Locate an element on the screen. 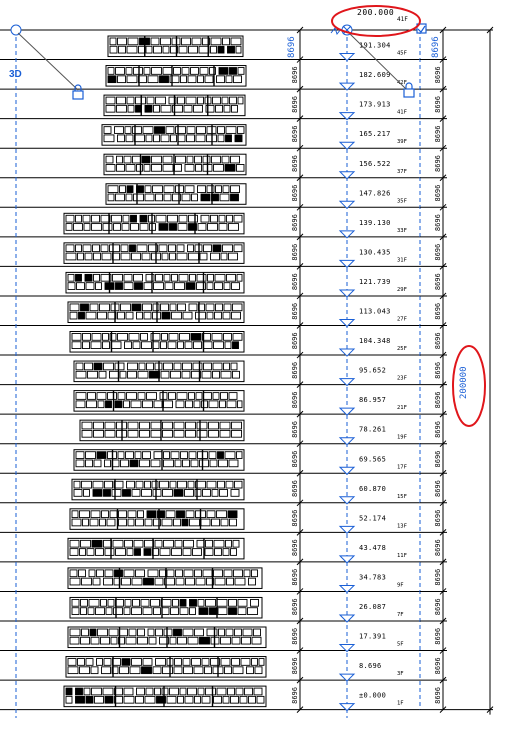 Image resolution: width=521 pixels, height=731 pixels. level-elevation: 60.870 is located at coordinates (372, 489).